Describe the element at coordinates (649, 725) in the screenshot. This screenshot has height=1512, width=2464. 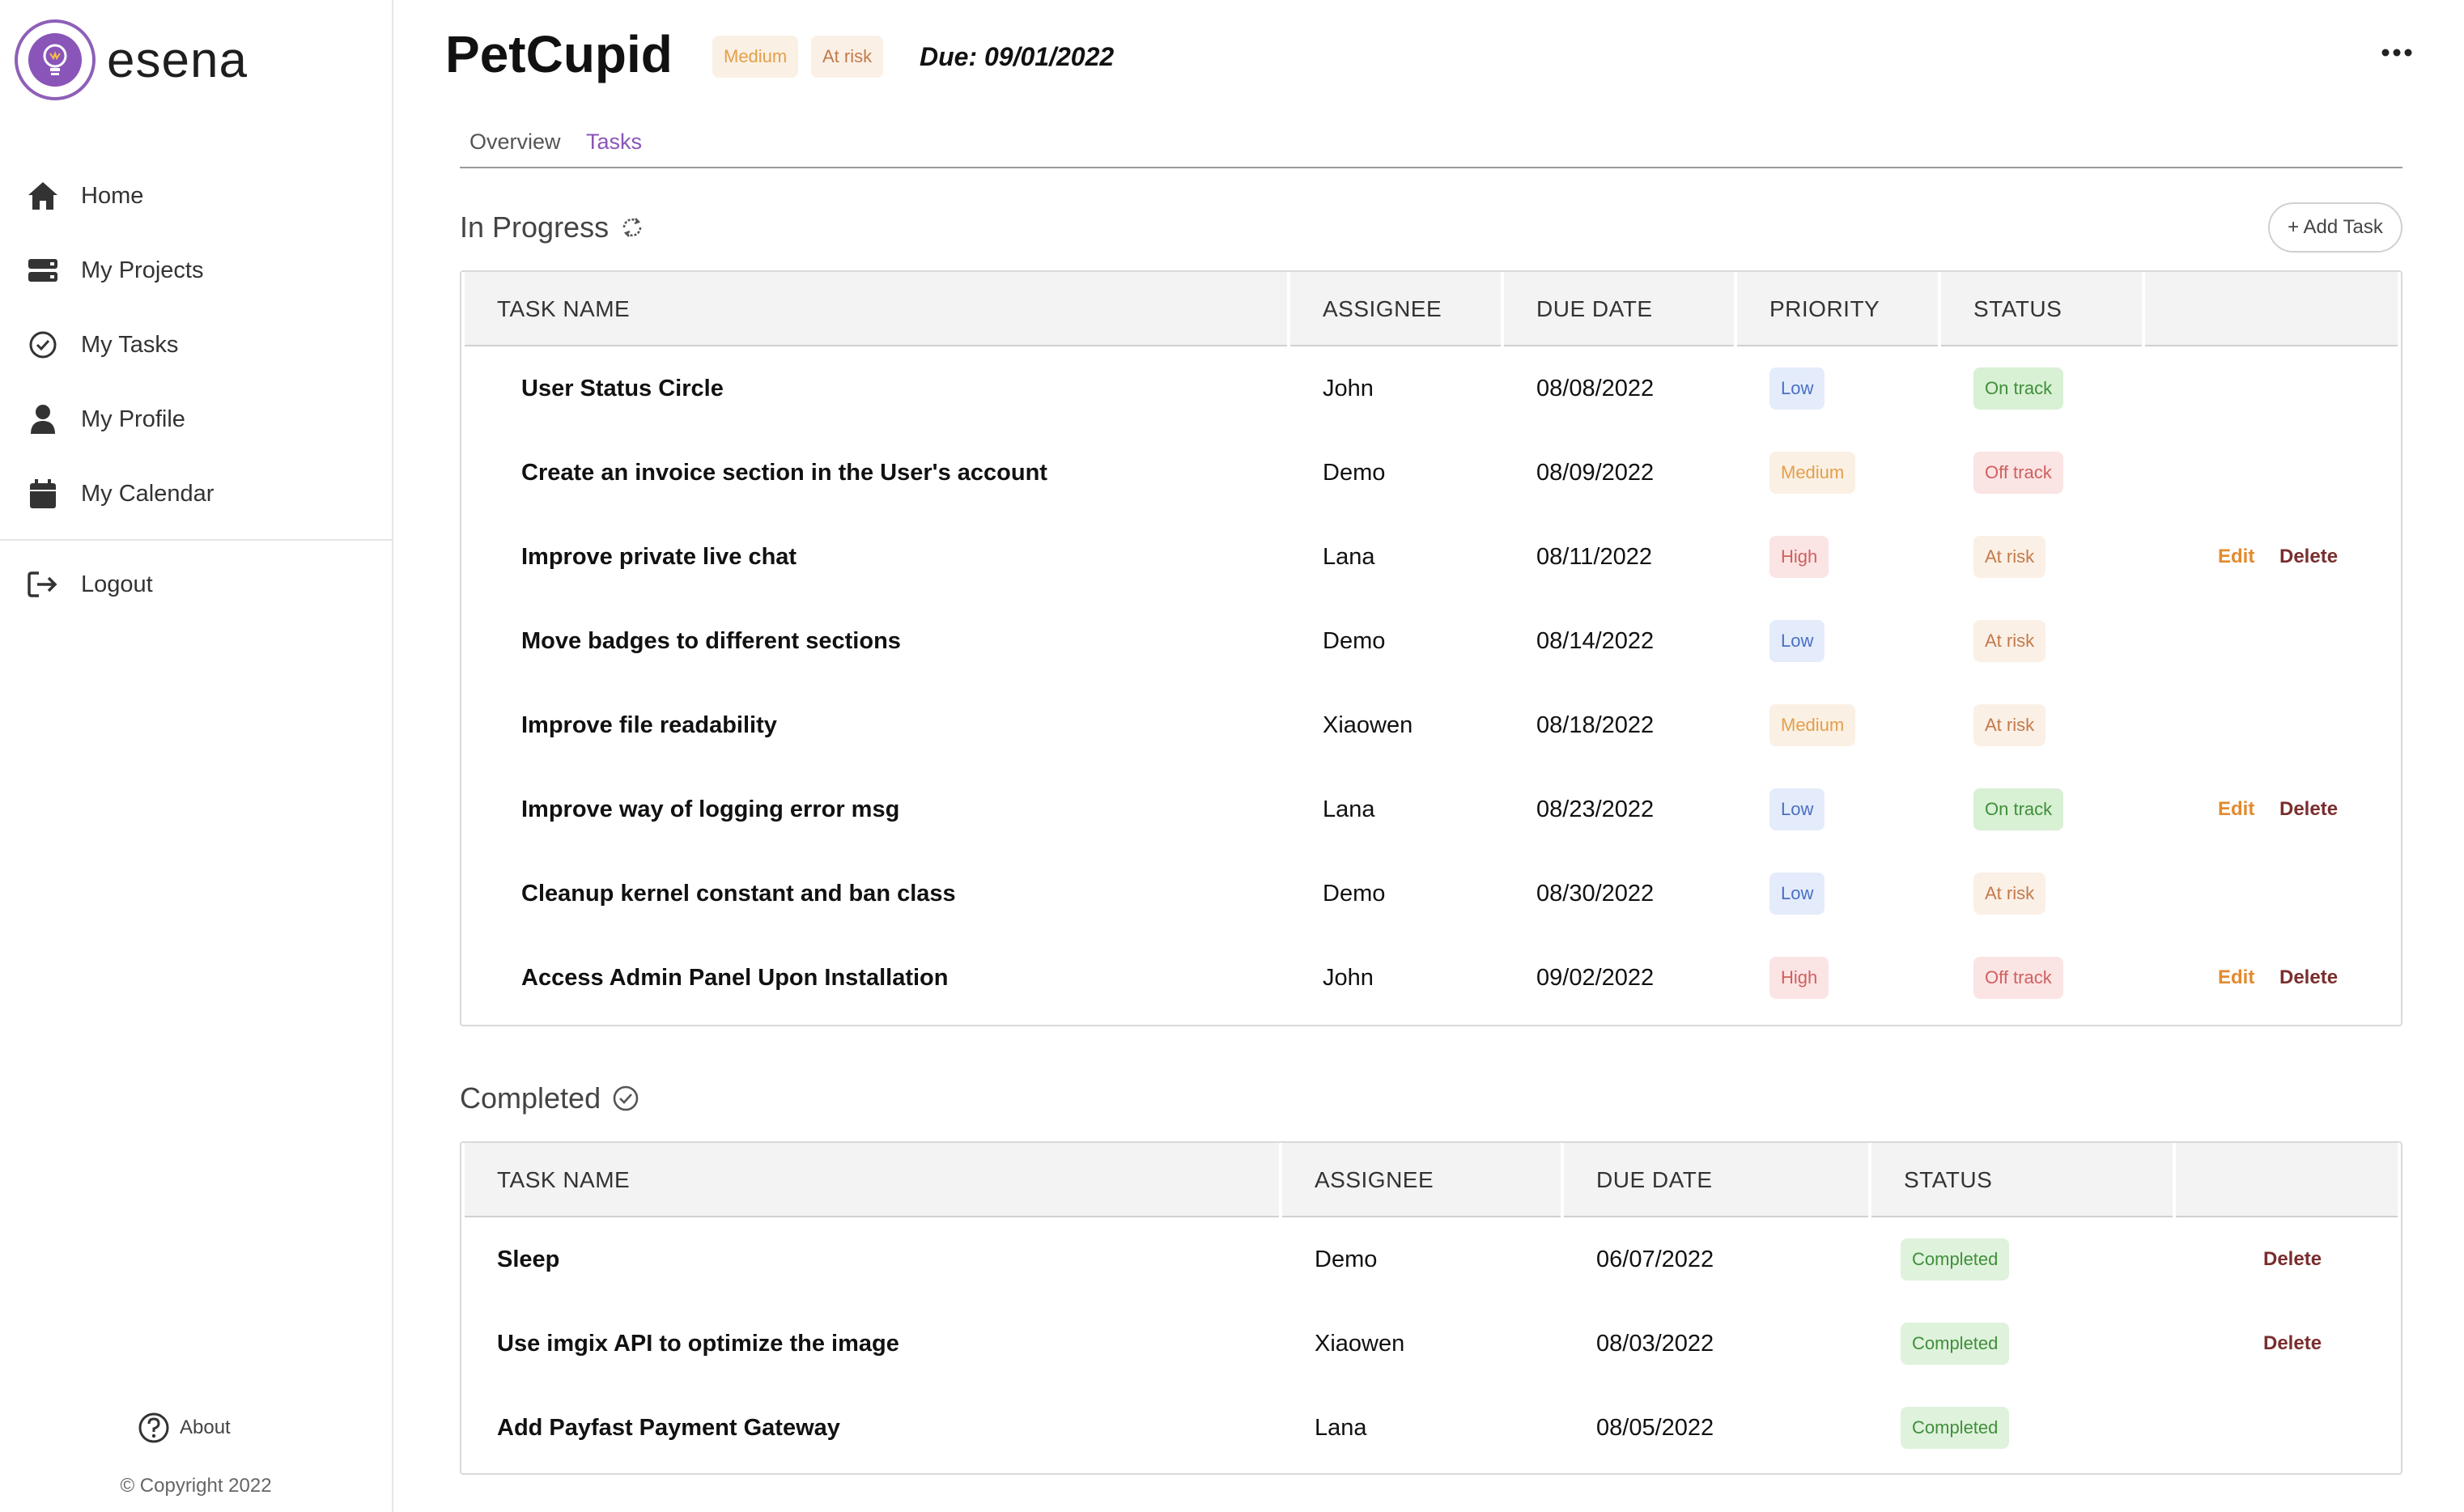
I see `task-name: Improve file readability` at that location.